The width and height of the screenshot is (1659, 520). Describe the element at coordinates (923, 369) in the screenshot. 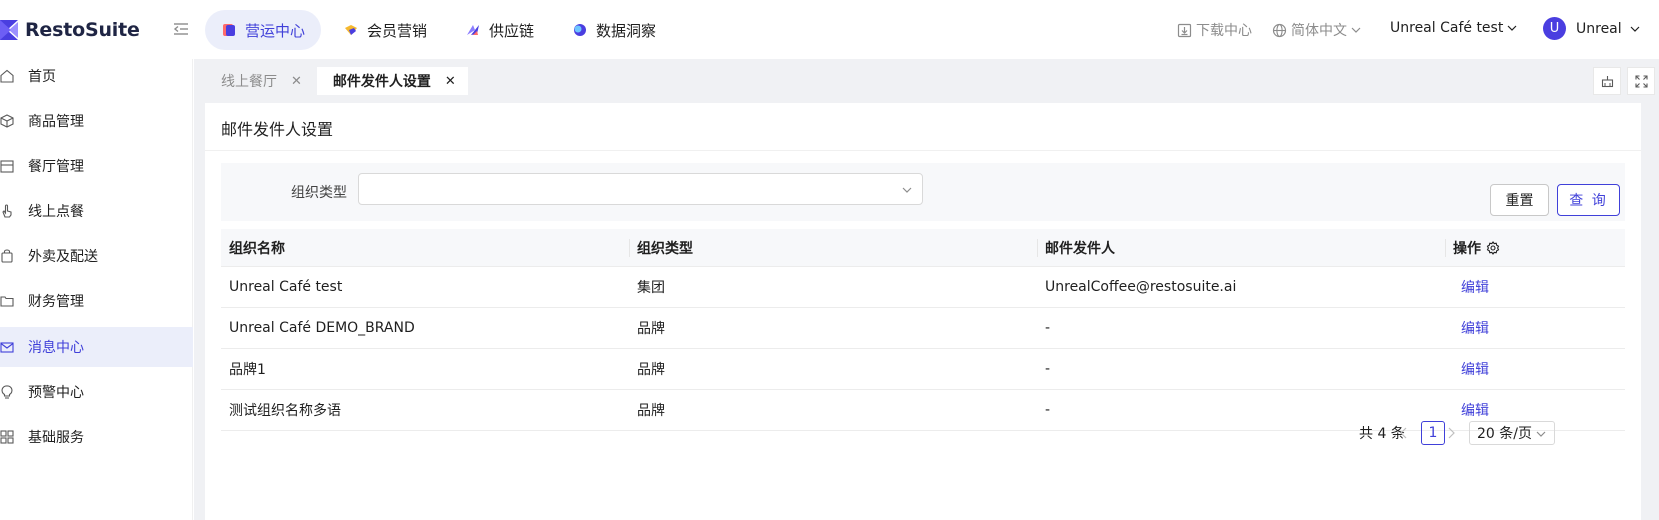

I see `table-row: 品牌1 品牌 - 编辑` at that location.